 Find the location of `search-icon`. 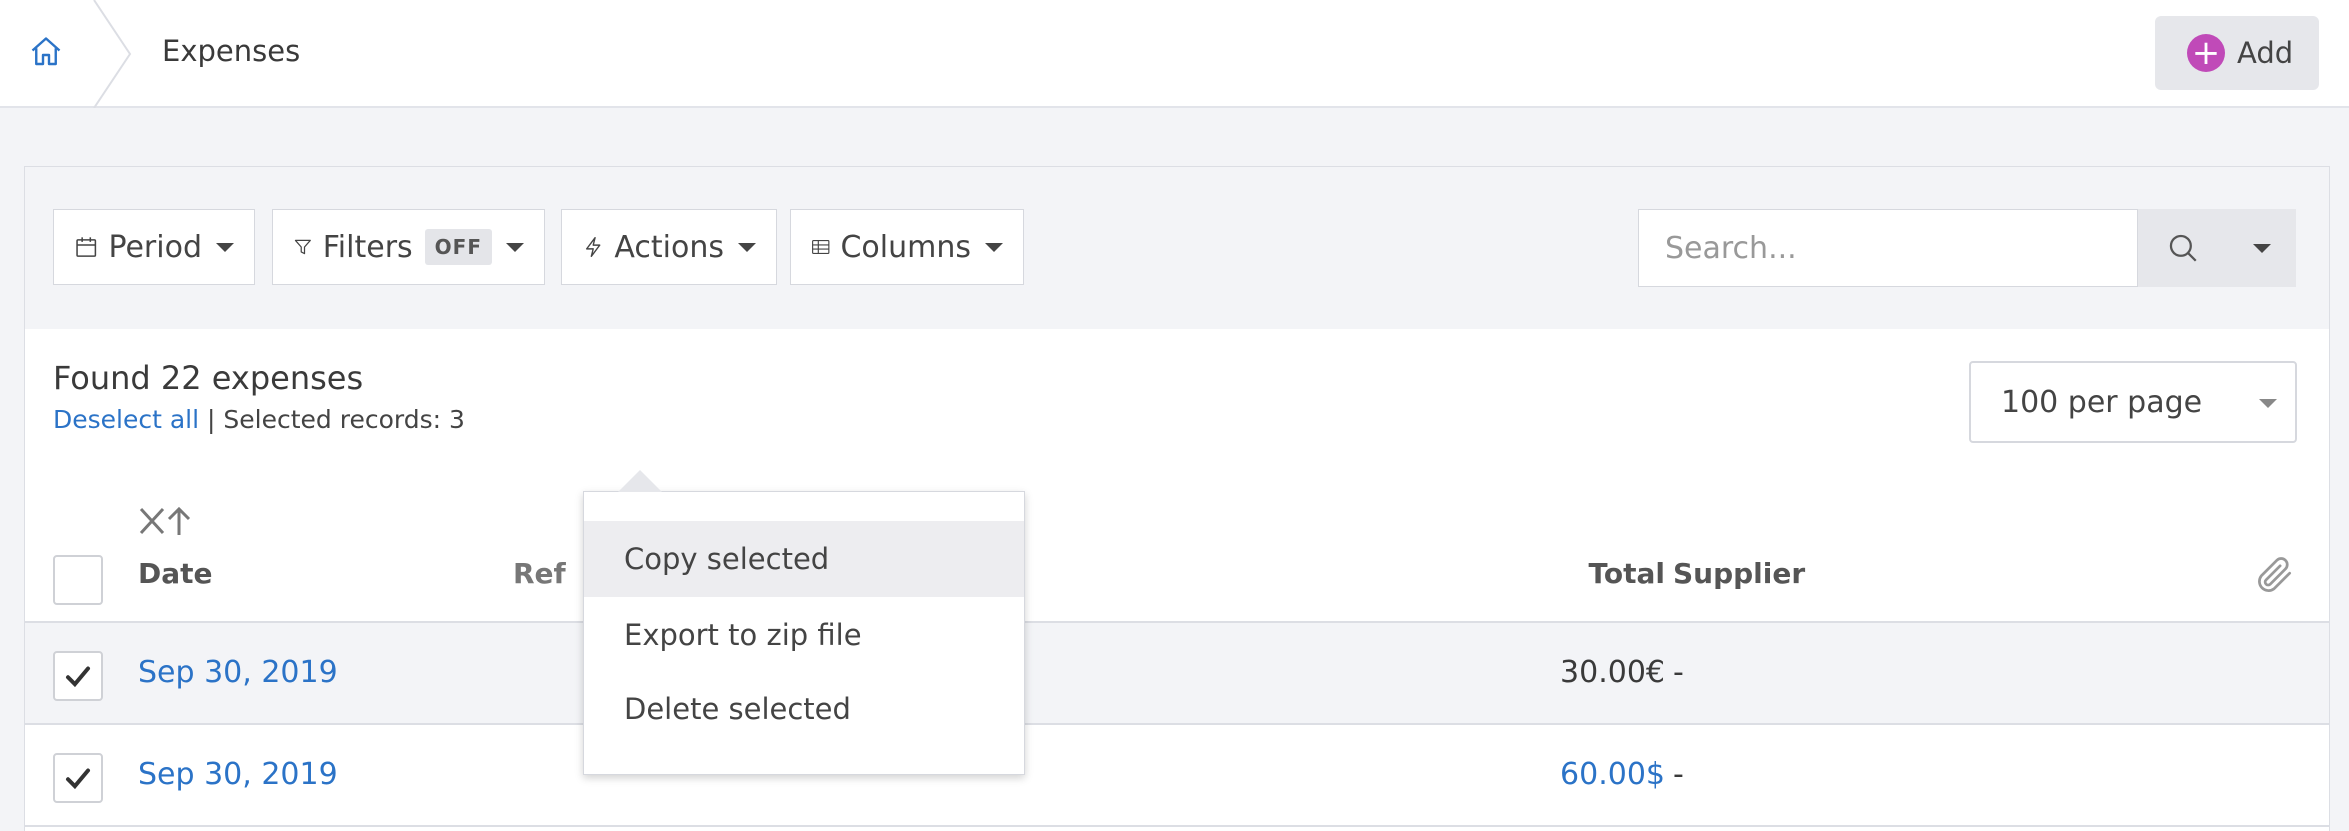

search-icon is located at coordinates (2183, 248).